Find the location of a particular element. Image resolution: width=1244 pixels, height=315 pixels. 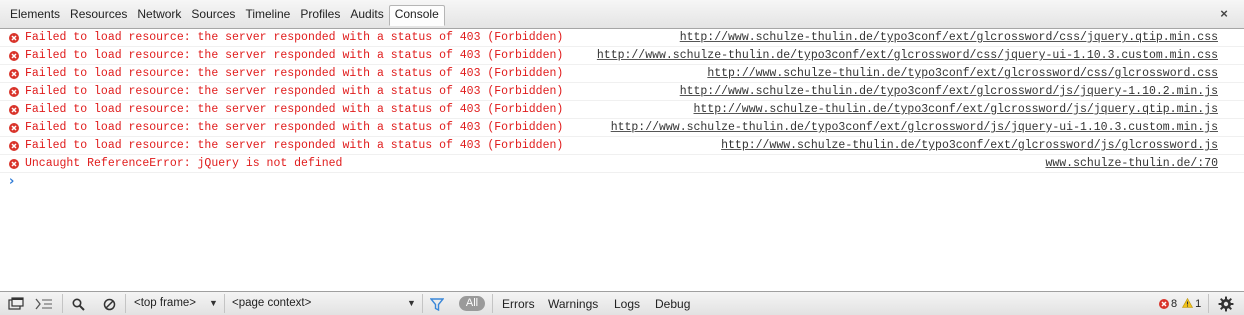

dock-icon is located at coordinates (16, 304).